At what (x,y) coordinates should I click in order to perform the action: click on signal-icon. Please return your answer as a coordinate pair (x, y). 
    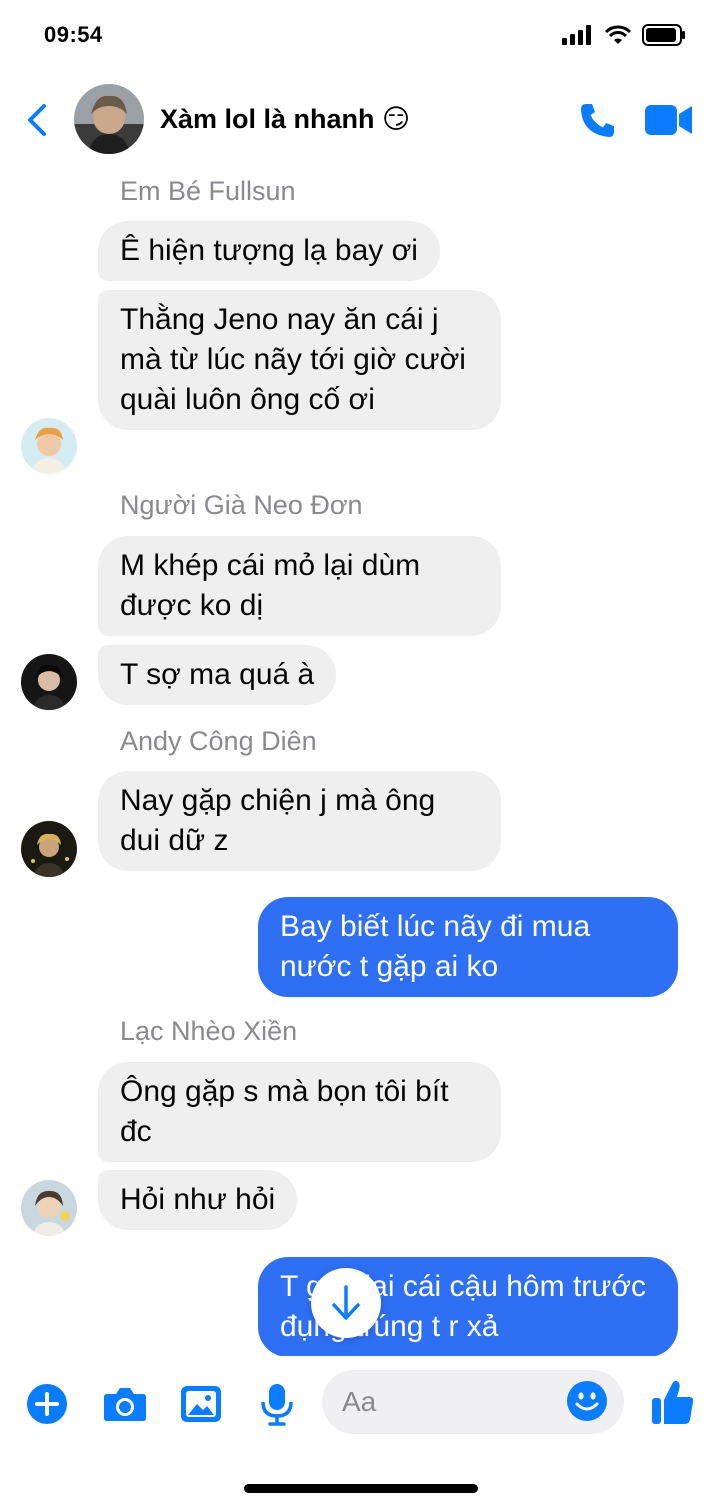
    Looking at the image, I should click on (576, 35).